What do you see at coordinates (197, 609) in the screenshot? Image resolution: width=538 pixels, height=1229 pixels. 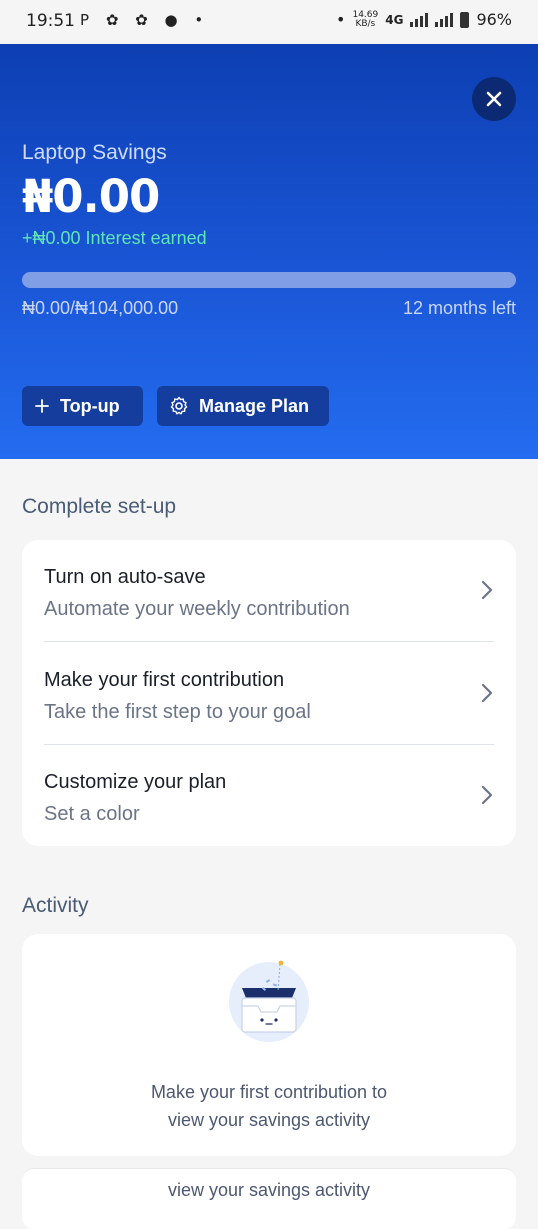 I see `setup-item-subtitle: Automate your weekly contribution` at bounding box center [197, 609].